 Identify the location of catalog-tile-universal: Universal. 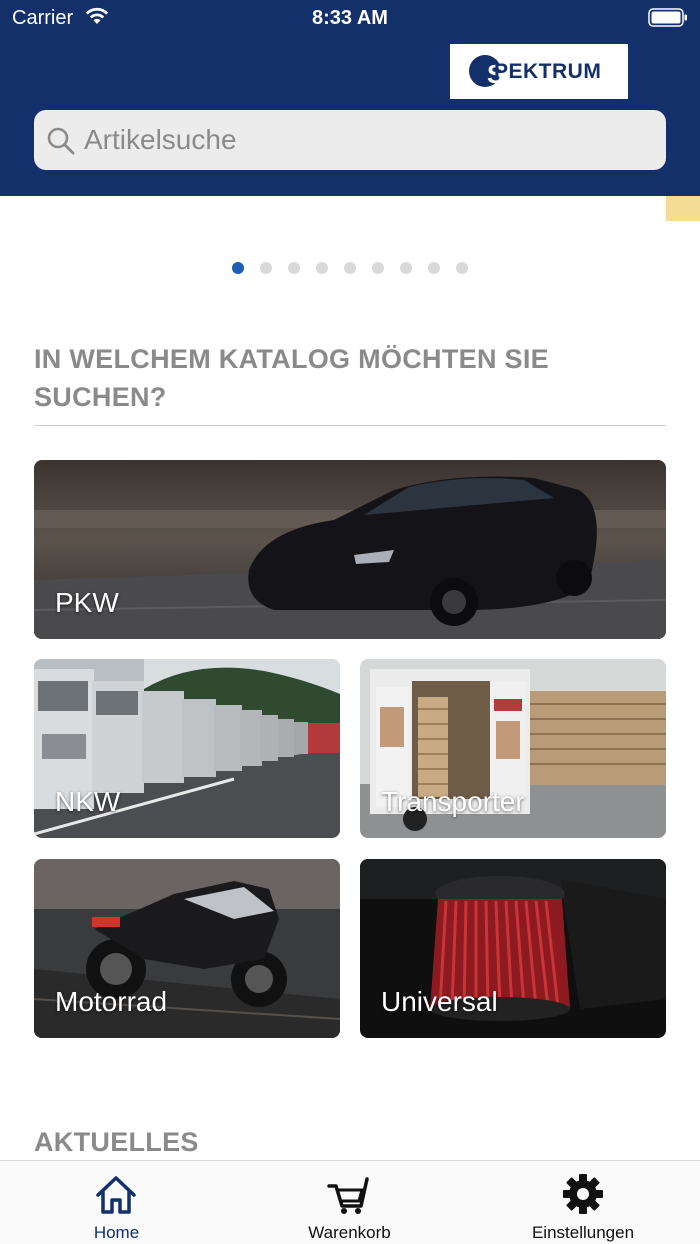
(513, 948).